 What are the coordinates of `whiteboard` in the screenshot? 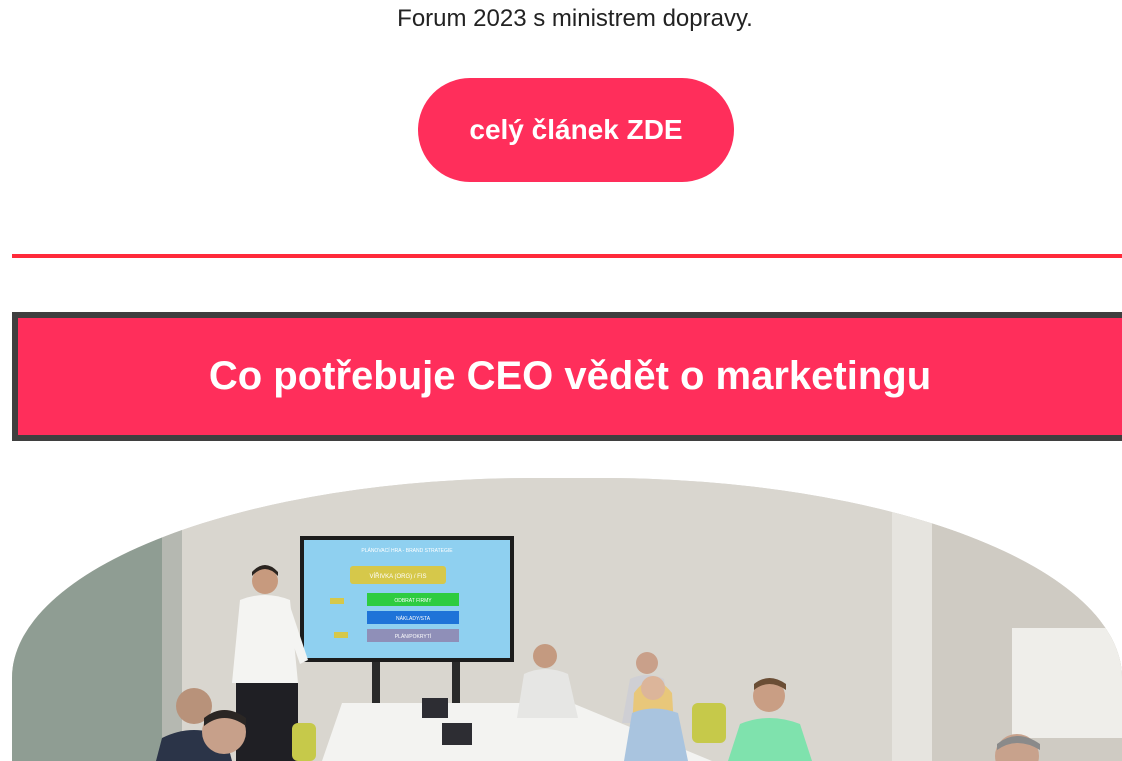 It's located at (1067, 683).